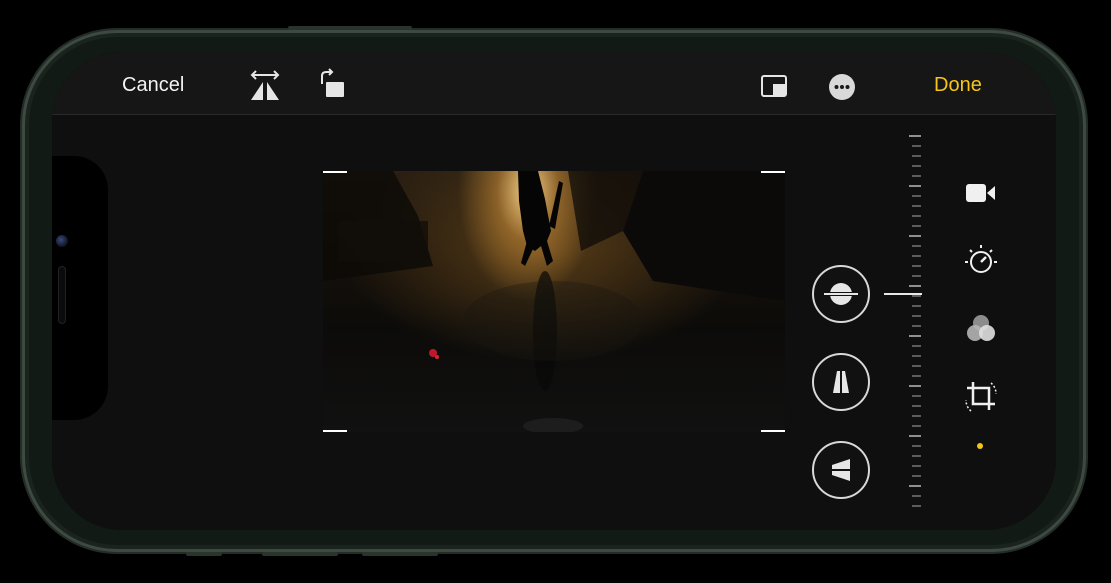 The height and width of the screenshot is (583, 1111). Describe the element at coordinates (153, 85) in the screenshot. I see `cancel-button: Cancel` at that location.